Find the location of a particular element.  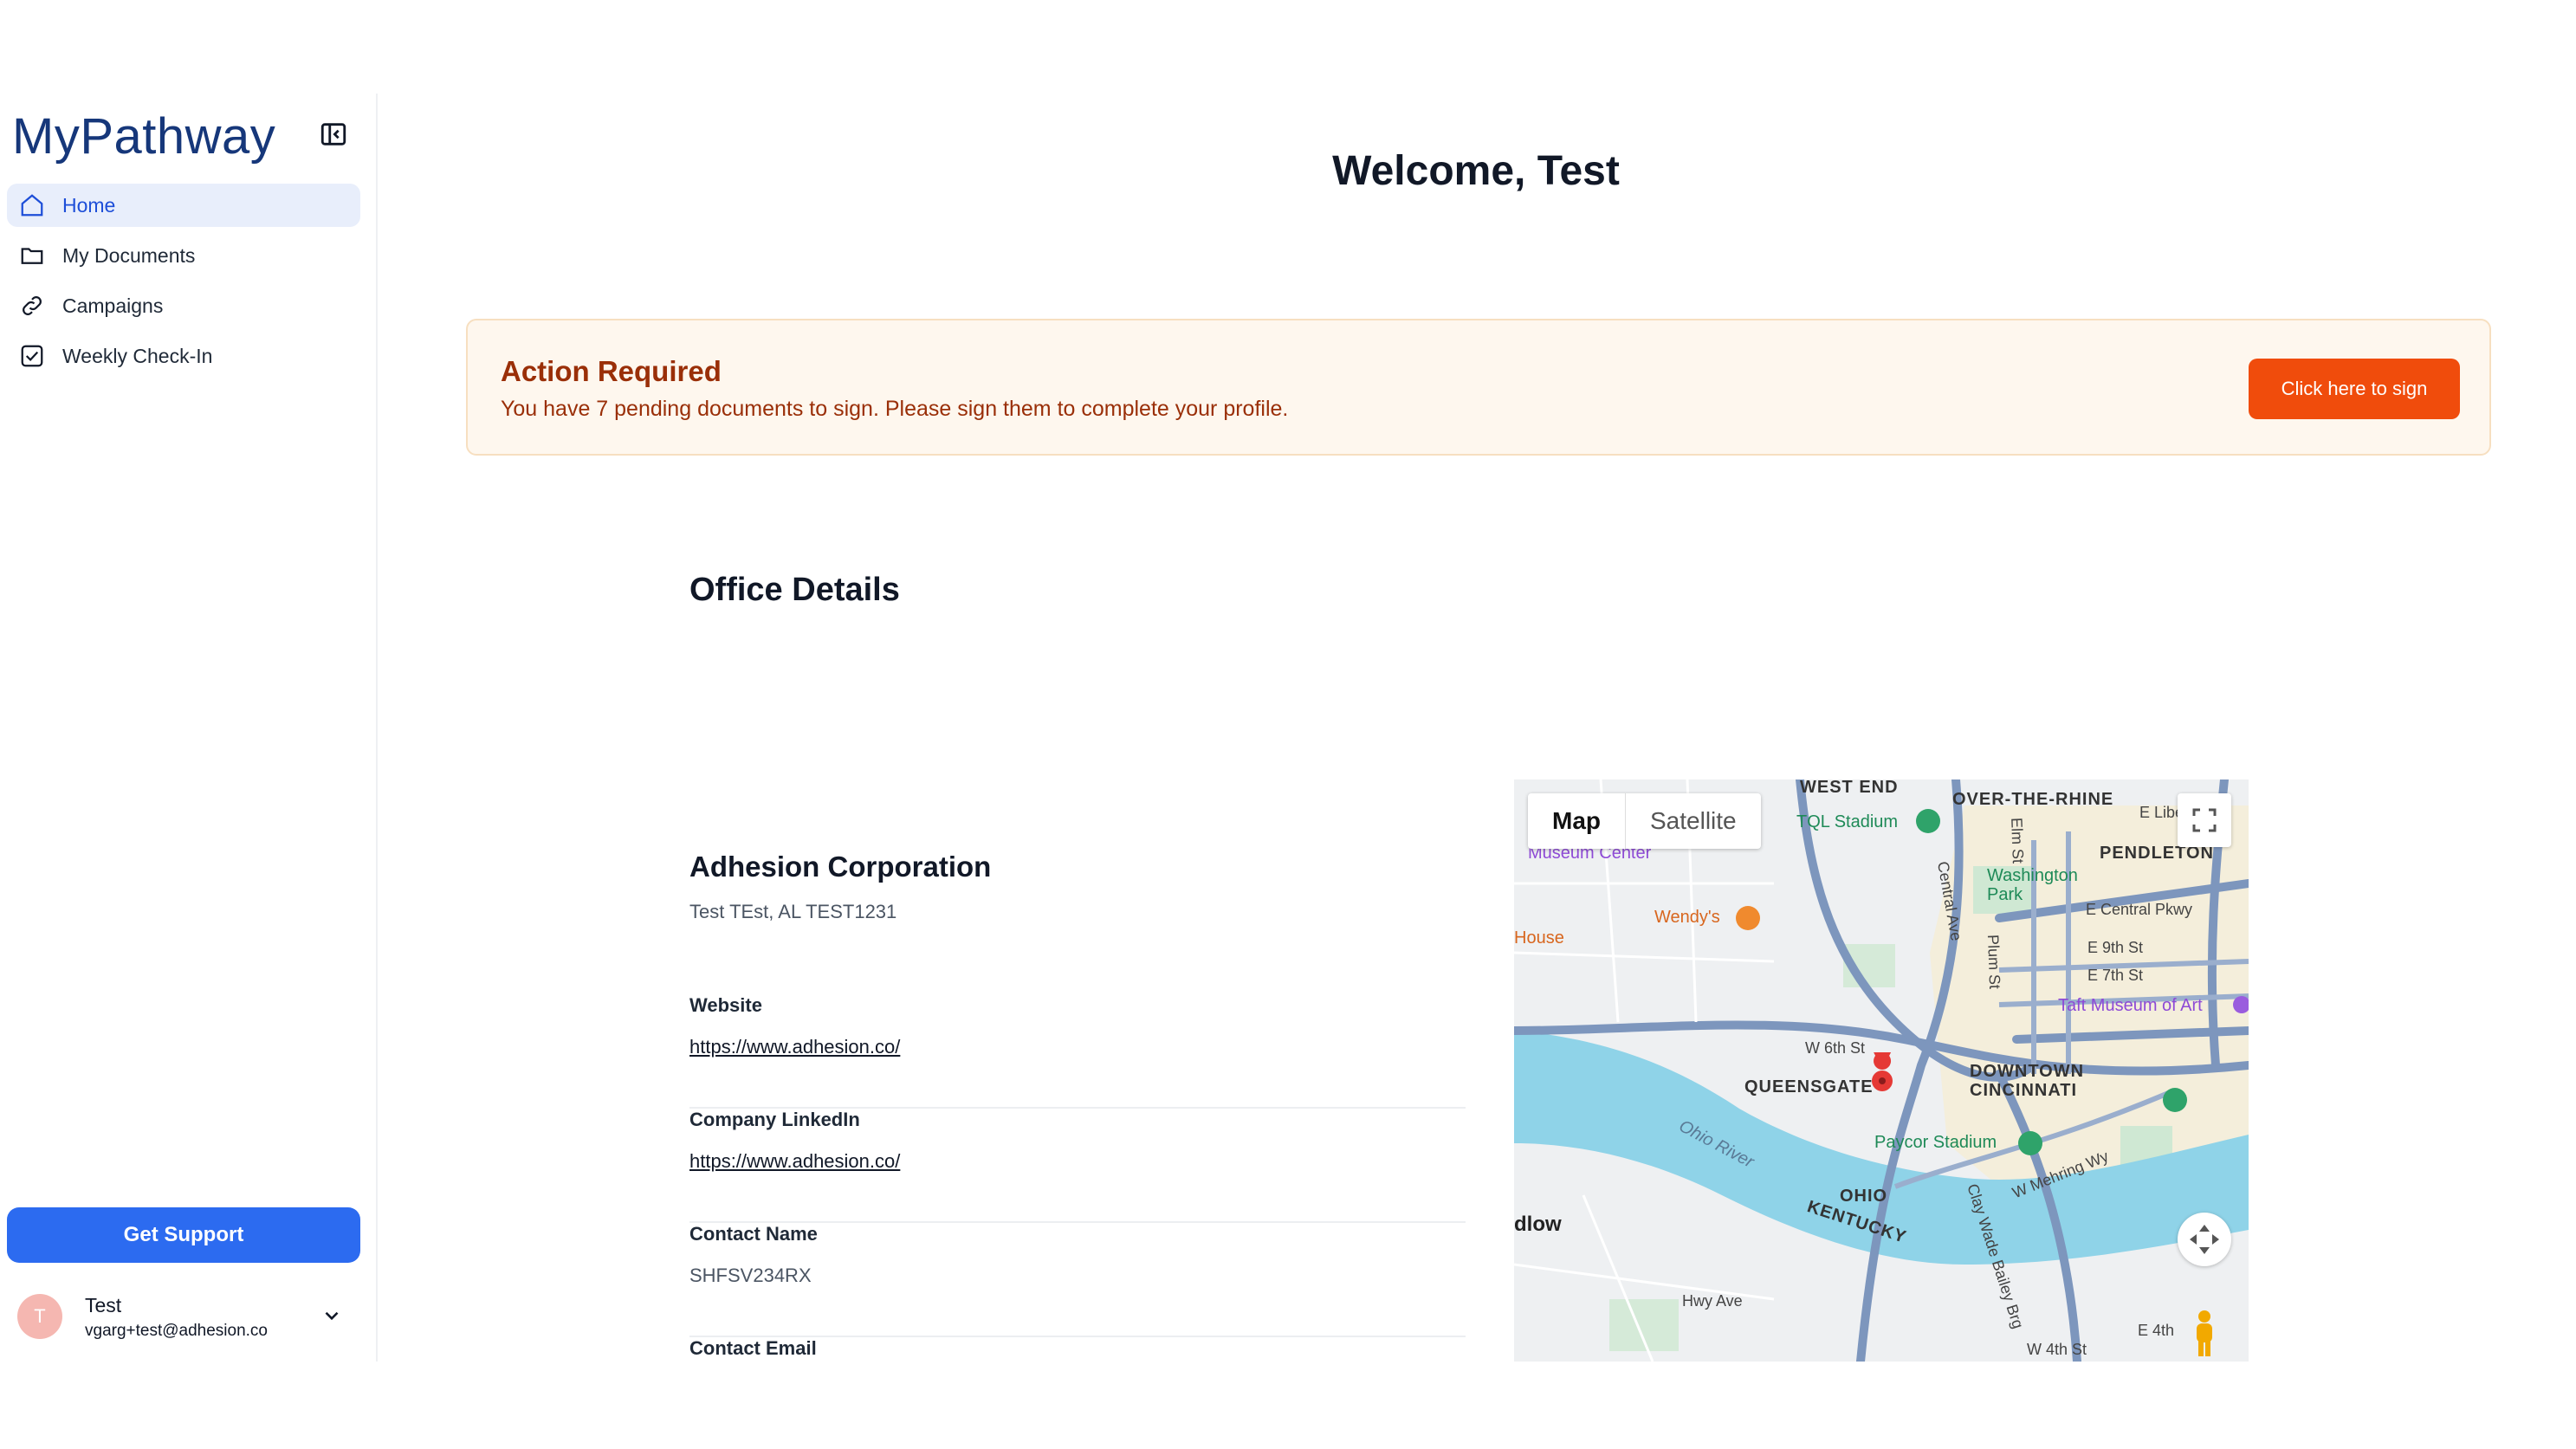

map-view-button: Map is located at coordinates (1577, 821).